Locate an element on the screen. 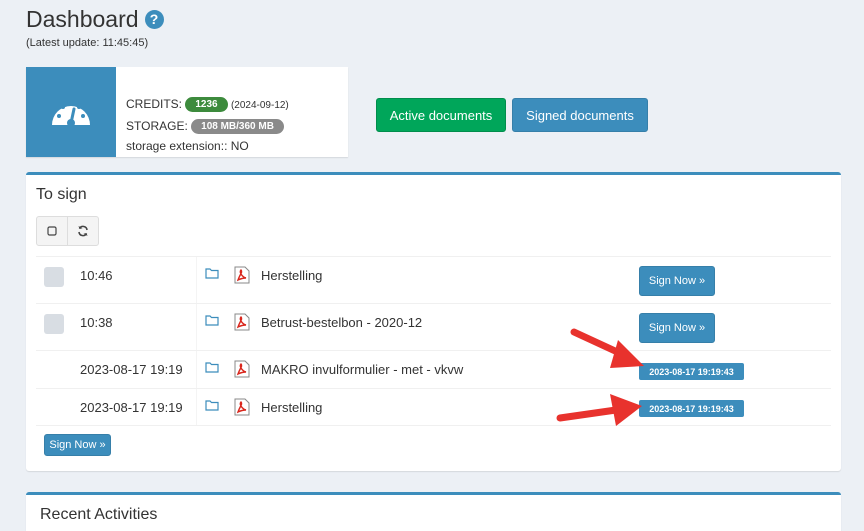 The image size is (864, 531). row-document-name: Betrust-bestelbon - 2020-12 is located at coordinates (341, 322).